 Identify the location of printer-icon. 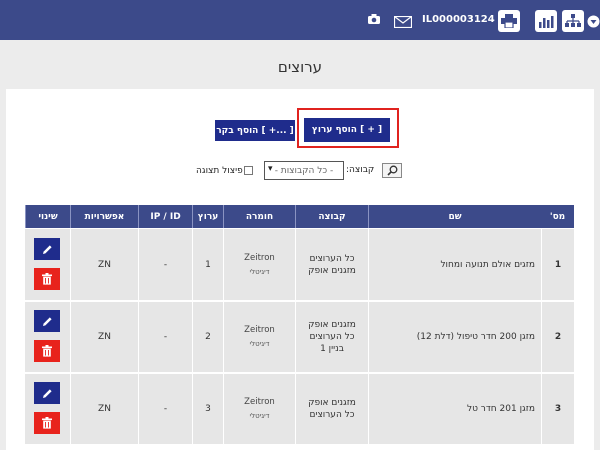
(509, 21).